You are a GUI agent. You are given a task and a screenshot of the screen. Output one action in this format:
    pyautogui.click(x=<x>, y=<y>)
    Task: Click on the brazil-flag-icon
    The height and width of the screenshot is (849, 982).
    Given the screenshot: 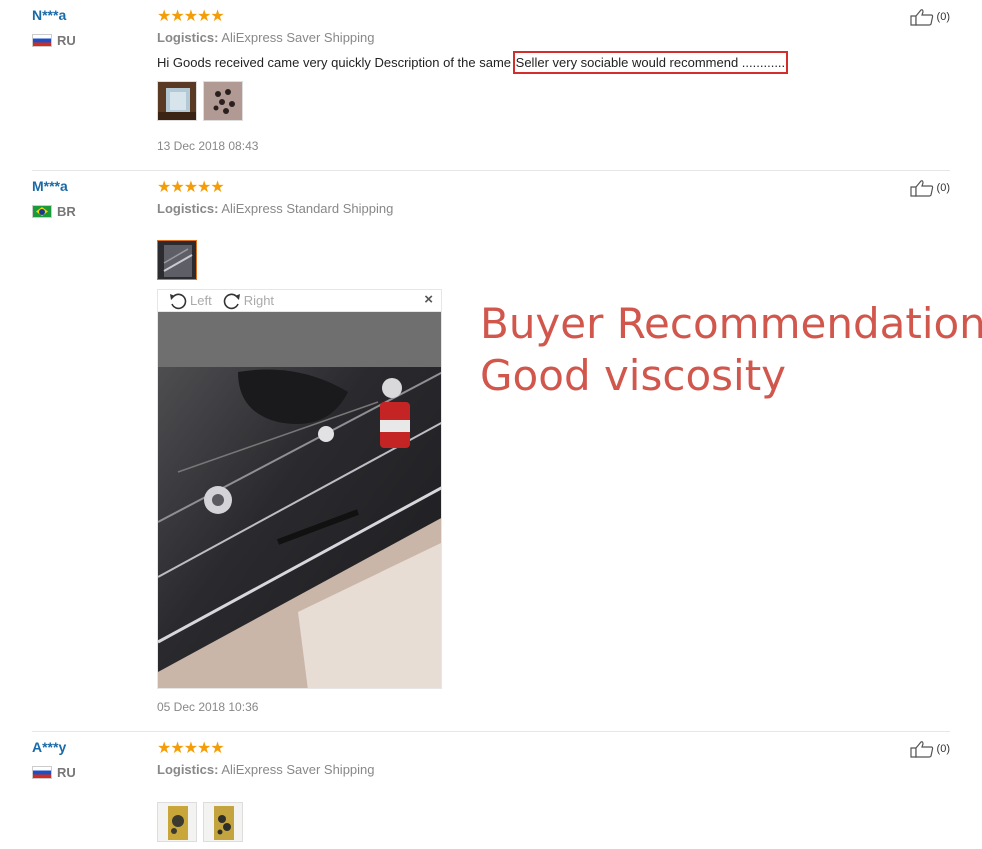 What is the action you would take?
    pyautogui.click(x=42, y=211)
    